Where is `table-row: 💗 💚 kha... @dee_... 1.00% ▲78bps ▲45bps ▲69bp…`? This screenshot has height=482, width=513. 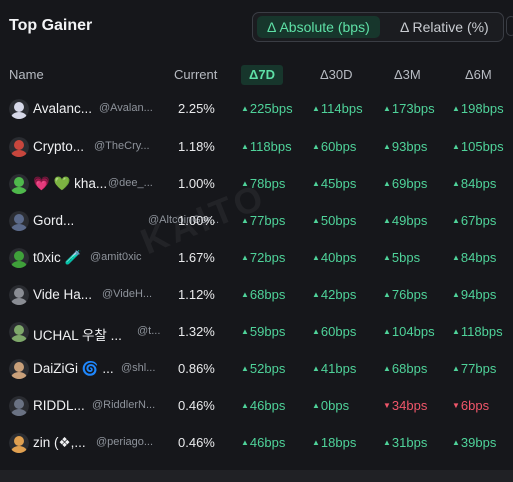
table-row: 💗 💚 kha... @dee_... 1.00% ▲78bps ▲45bps ▲69bp… is located at coordinates (256, 185).